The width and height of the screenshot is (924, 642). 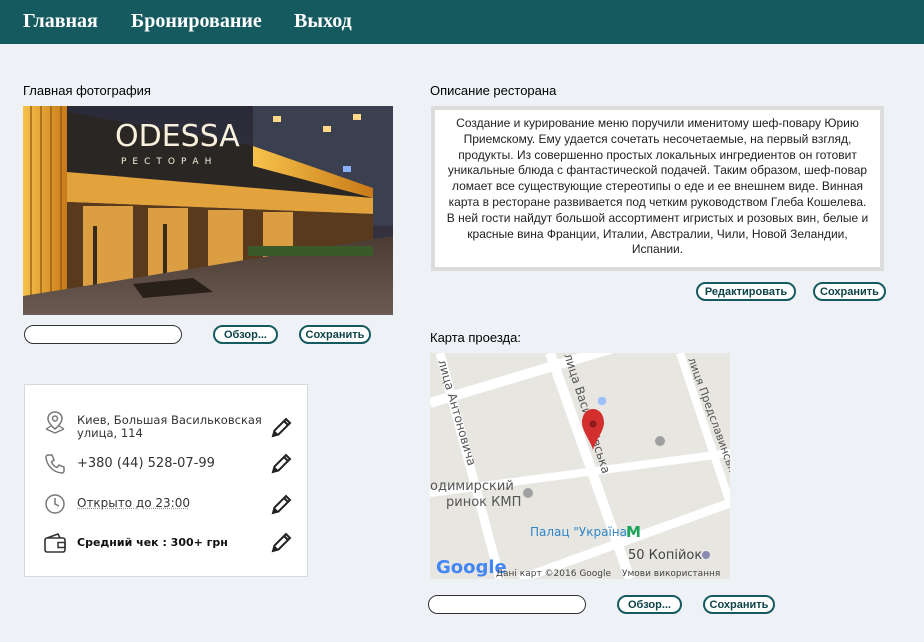 What do you see at coordinates (133, 503) in the screenshot?
I see `hours-text: Открыто до 23:00` at bounding box center [133, 503].